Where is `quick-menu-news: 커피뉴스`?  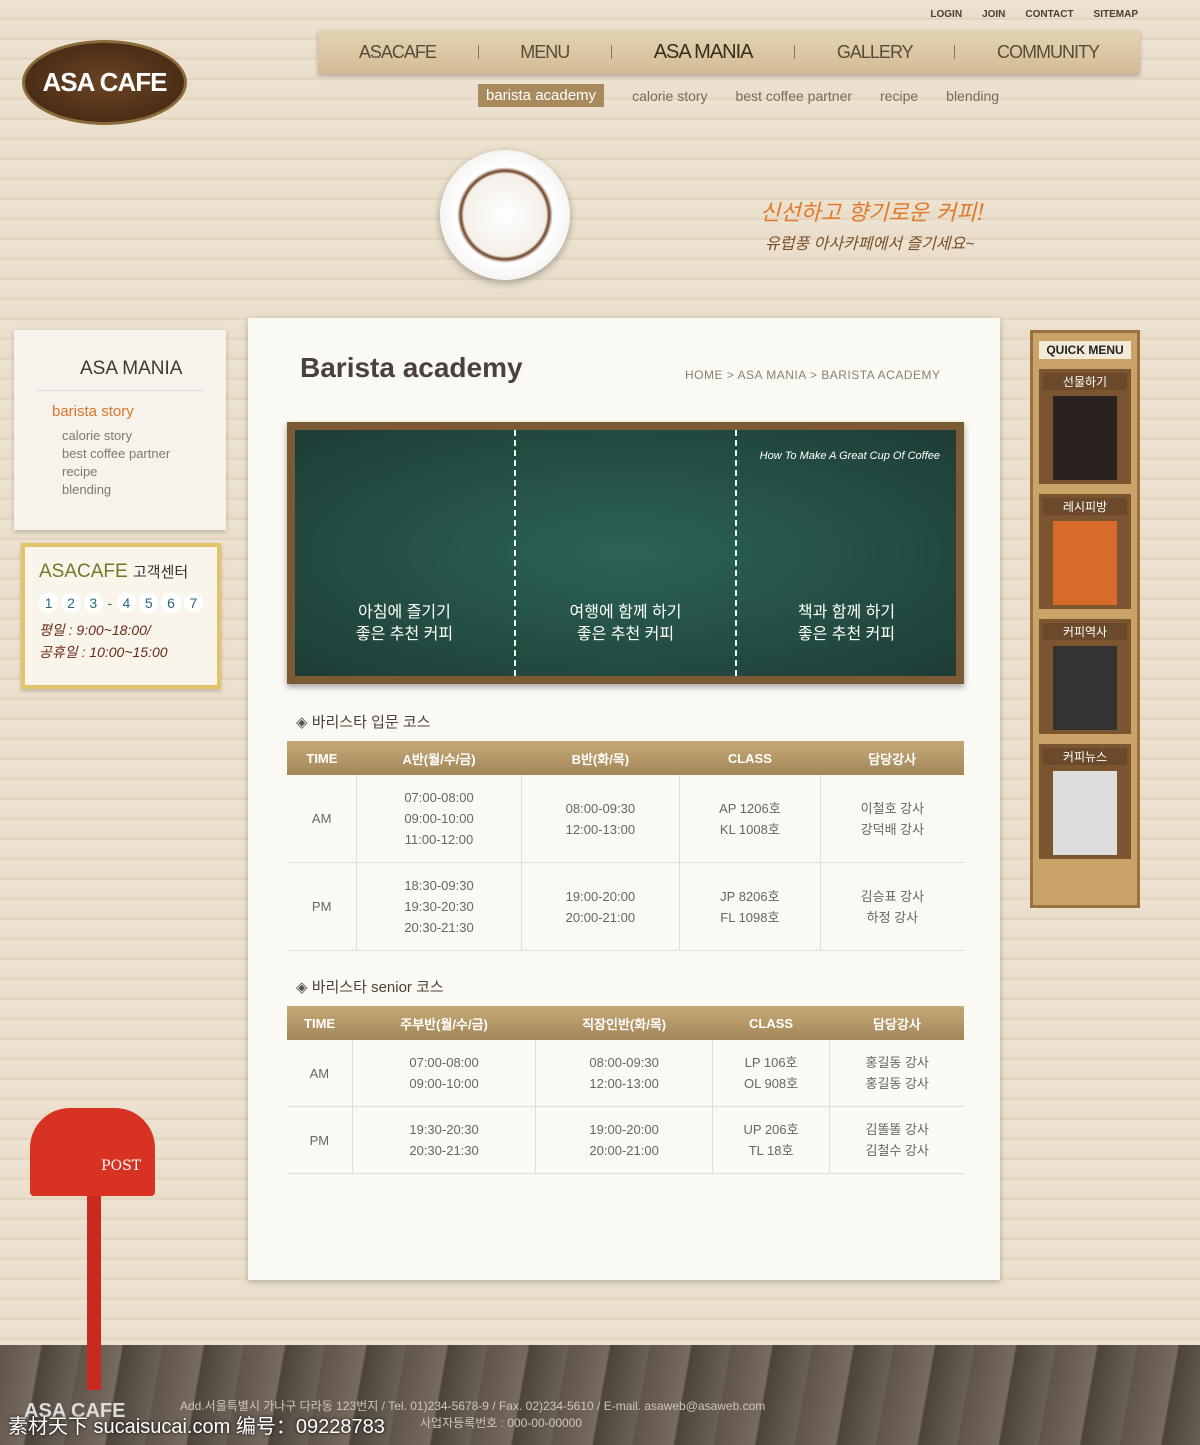
quick-menu-news: 커피뉴스 is located at coordinates (1085, 801).